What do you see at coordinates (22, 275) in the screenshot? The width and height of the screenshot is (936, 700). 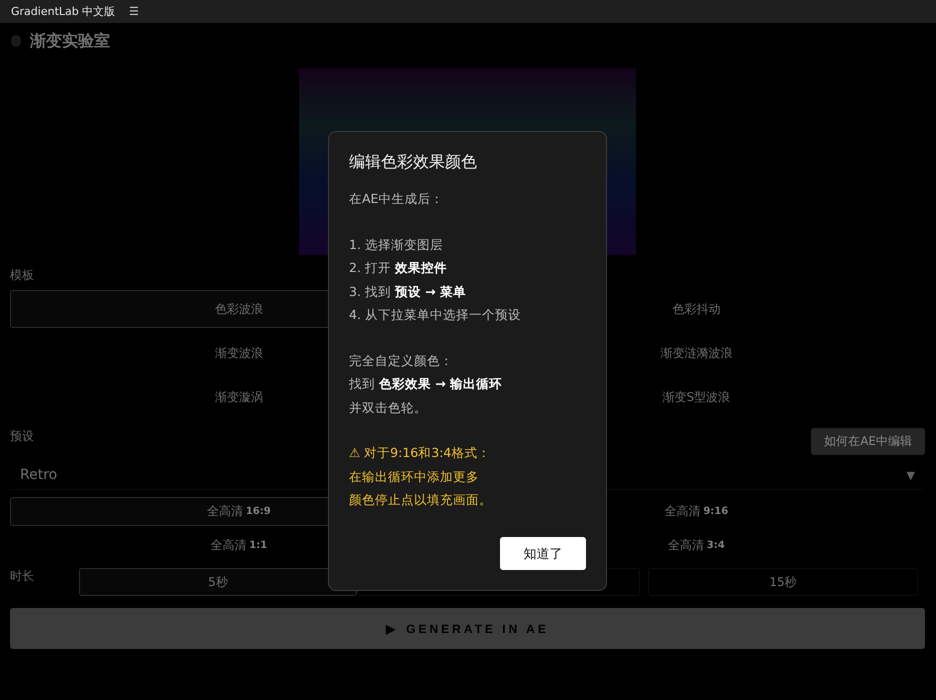 I see `section-label: 模板` at bounding box center [22, 275].